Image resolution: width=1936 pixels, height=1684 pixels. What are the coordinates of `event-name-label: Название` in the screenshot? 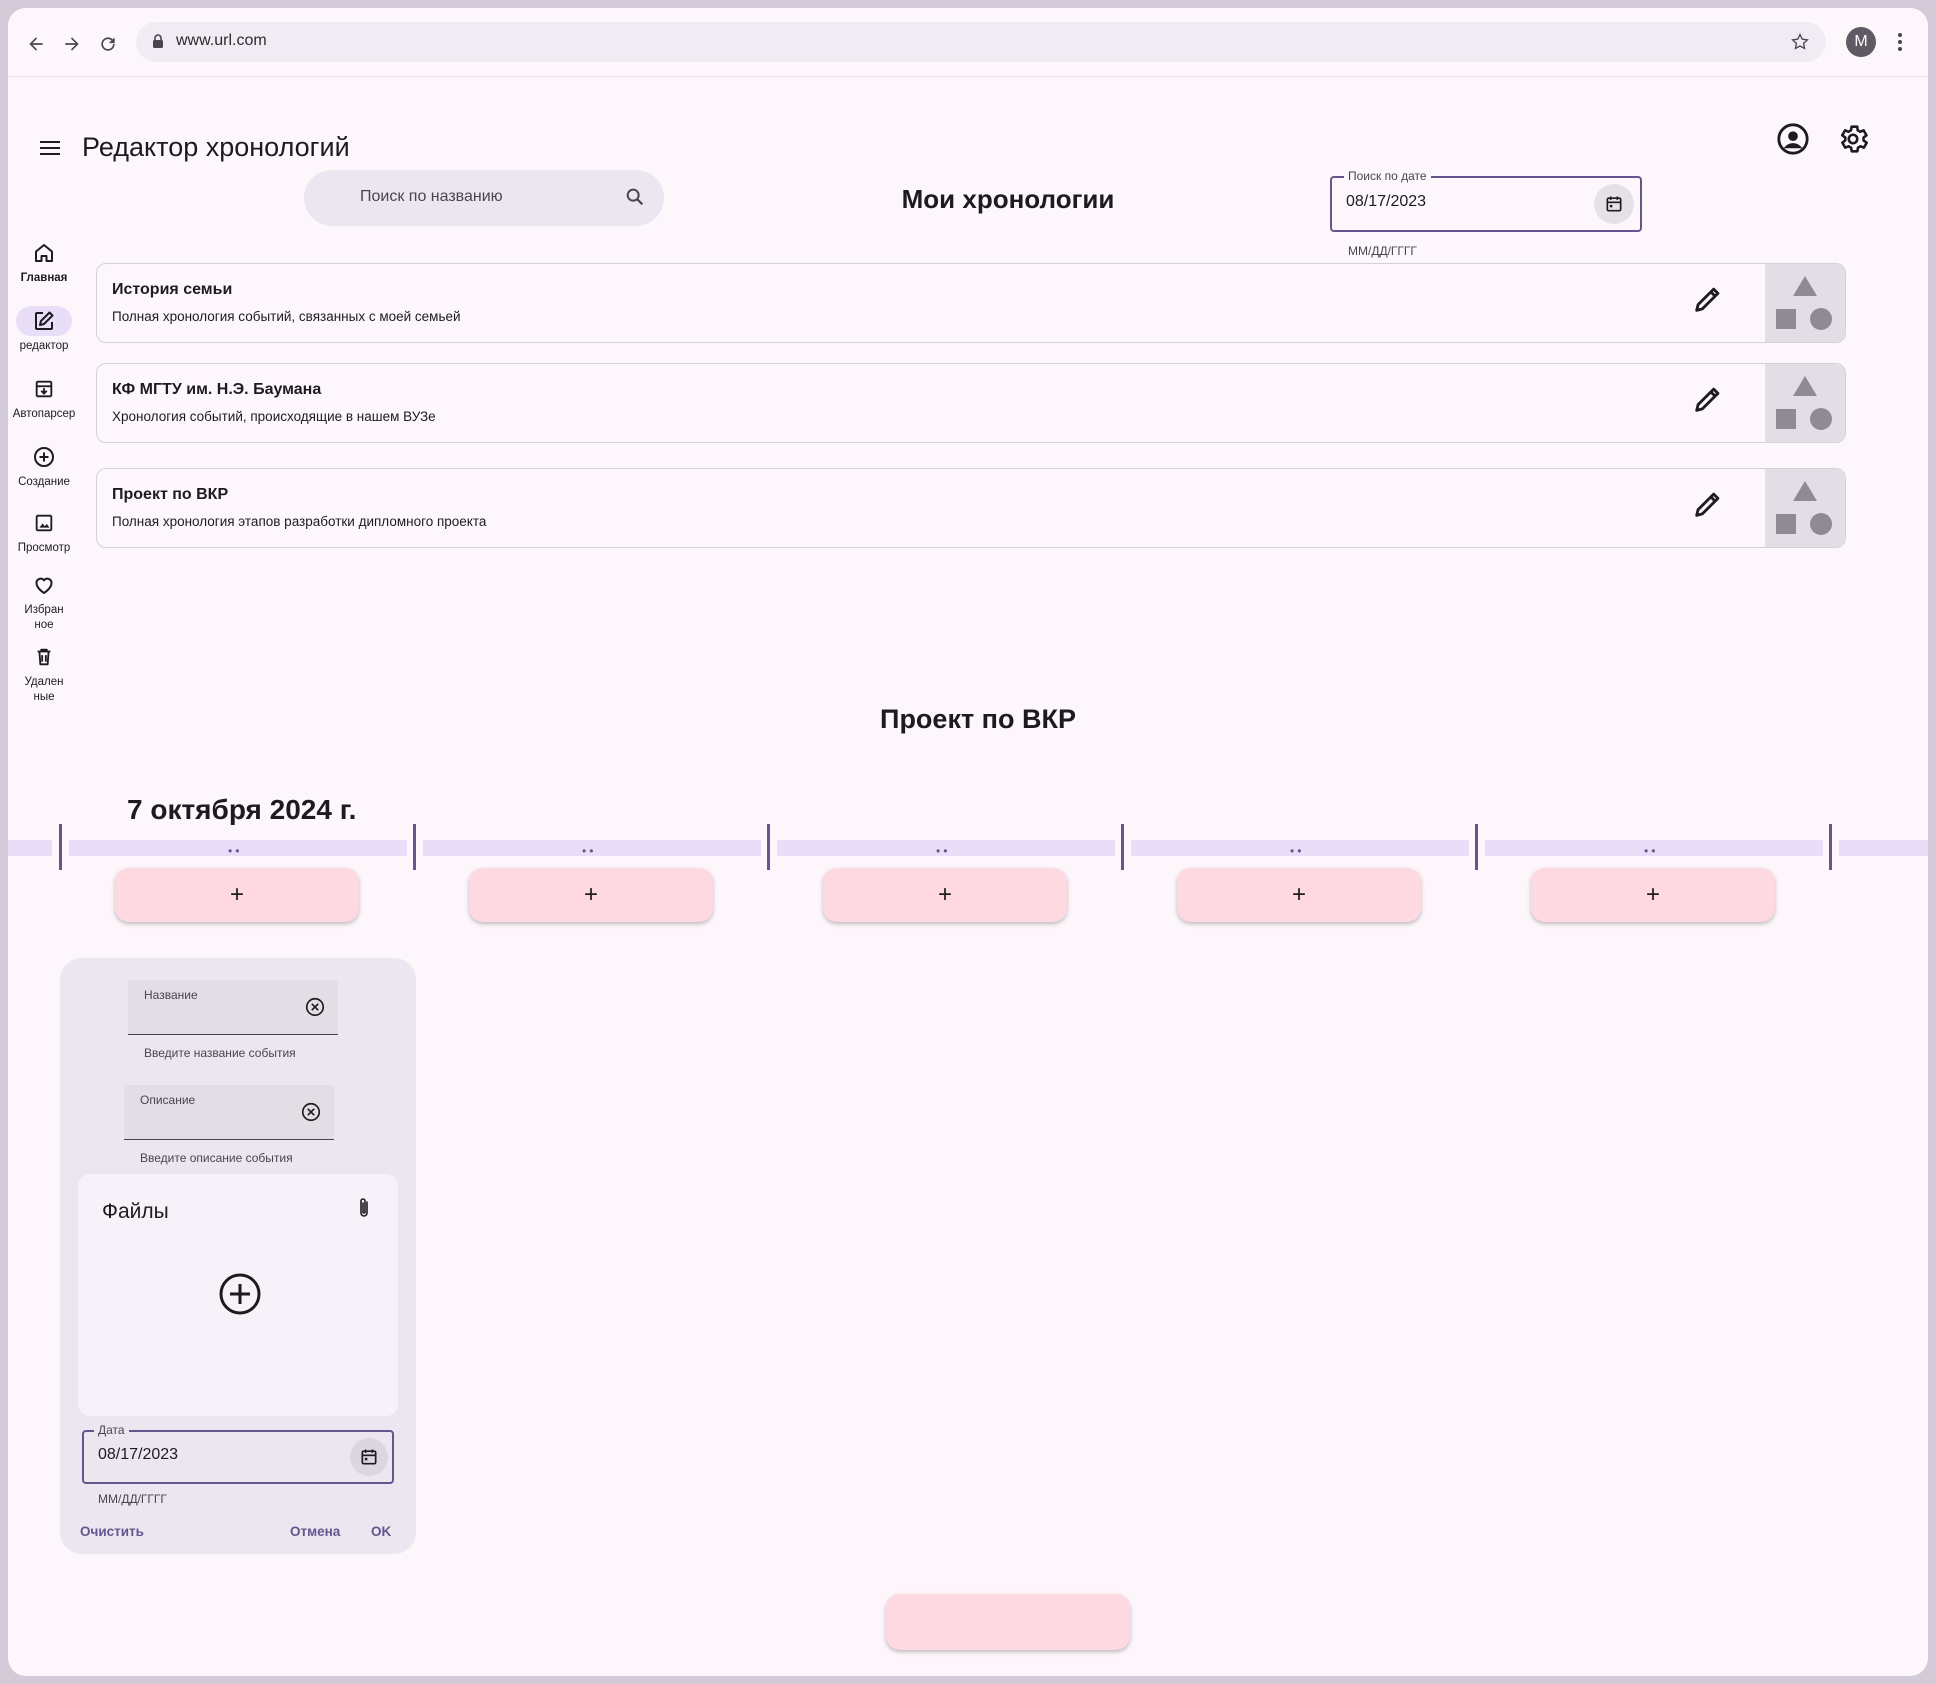 It's located at (171, 995).